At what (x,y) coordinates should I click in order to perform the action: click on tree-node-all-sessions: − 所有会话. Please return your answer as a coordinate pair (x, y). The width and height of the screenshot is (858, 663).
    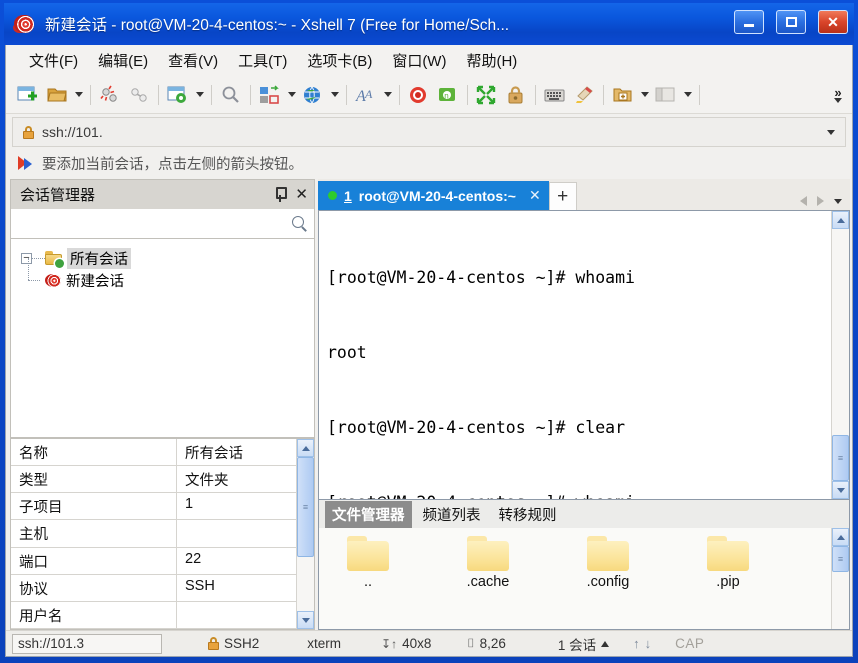
    Looking at the image, I should click on (162, 258).